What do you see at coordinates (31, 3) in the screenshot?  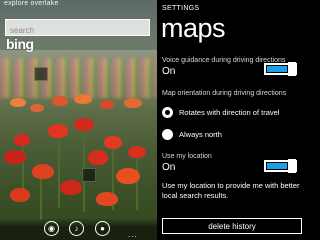 I see `screen-title: explore overlake` at bounding box center [31, 3].